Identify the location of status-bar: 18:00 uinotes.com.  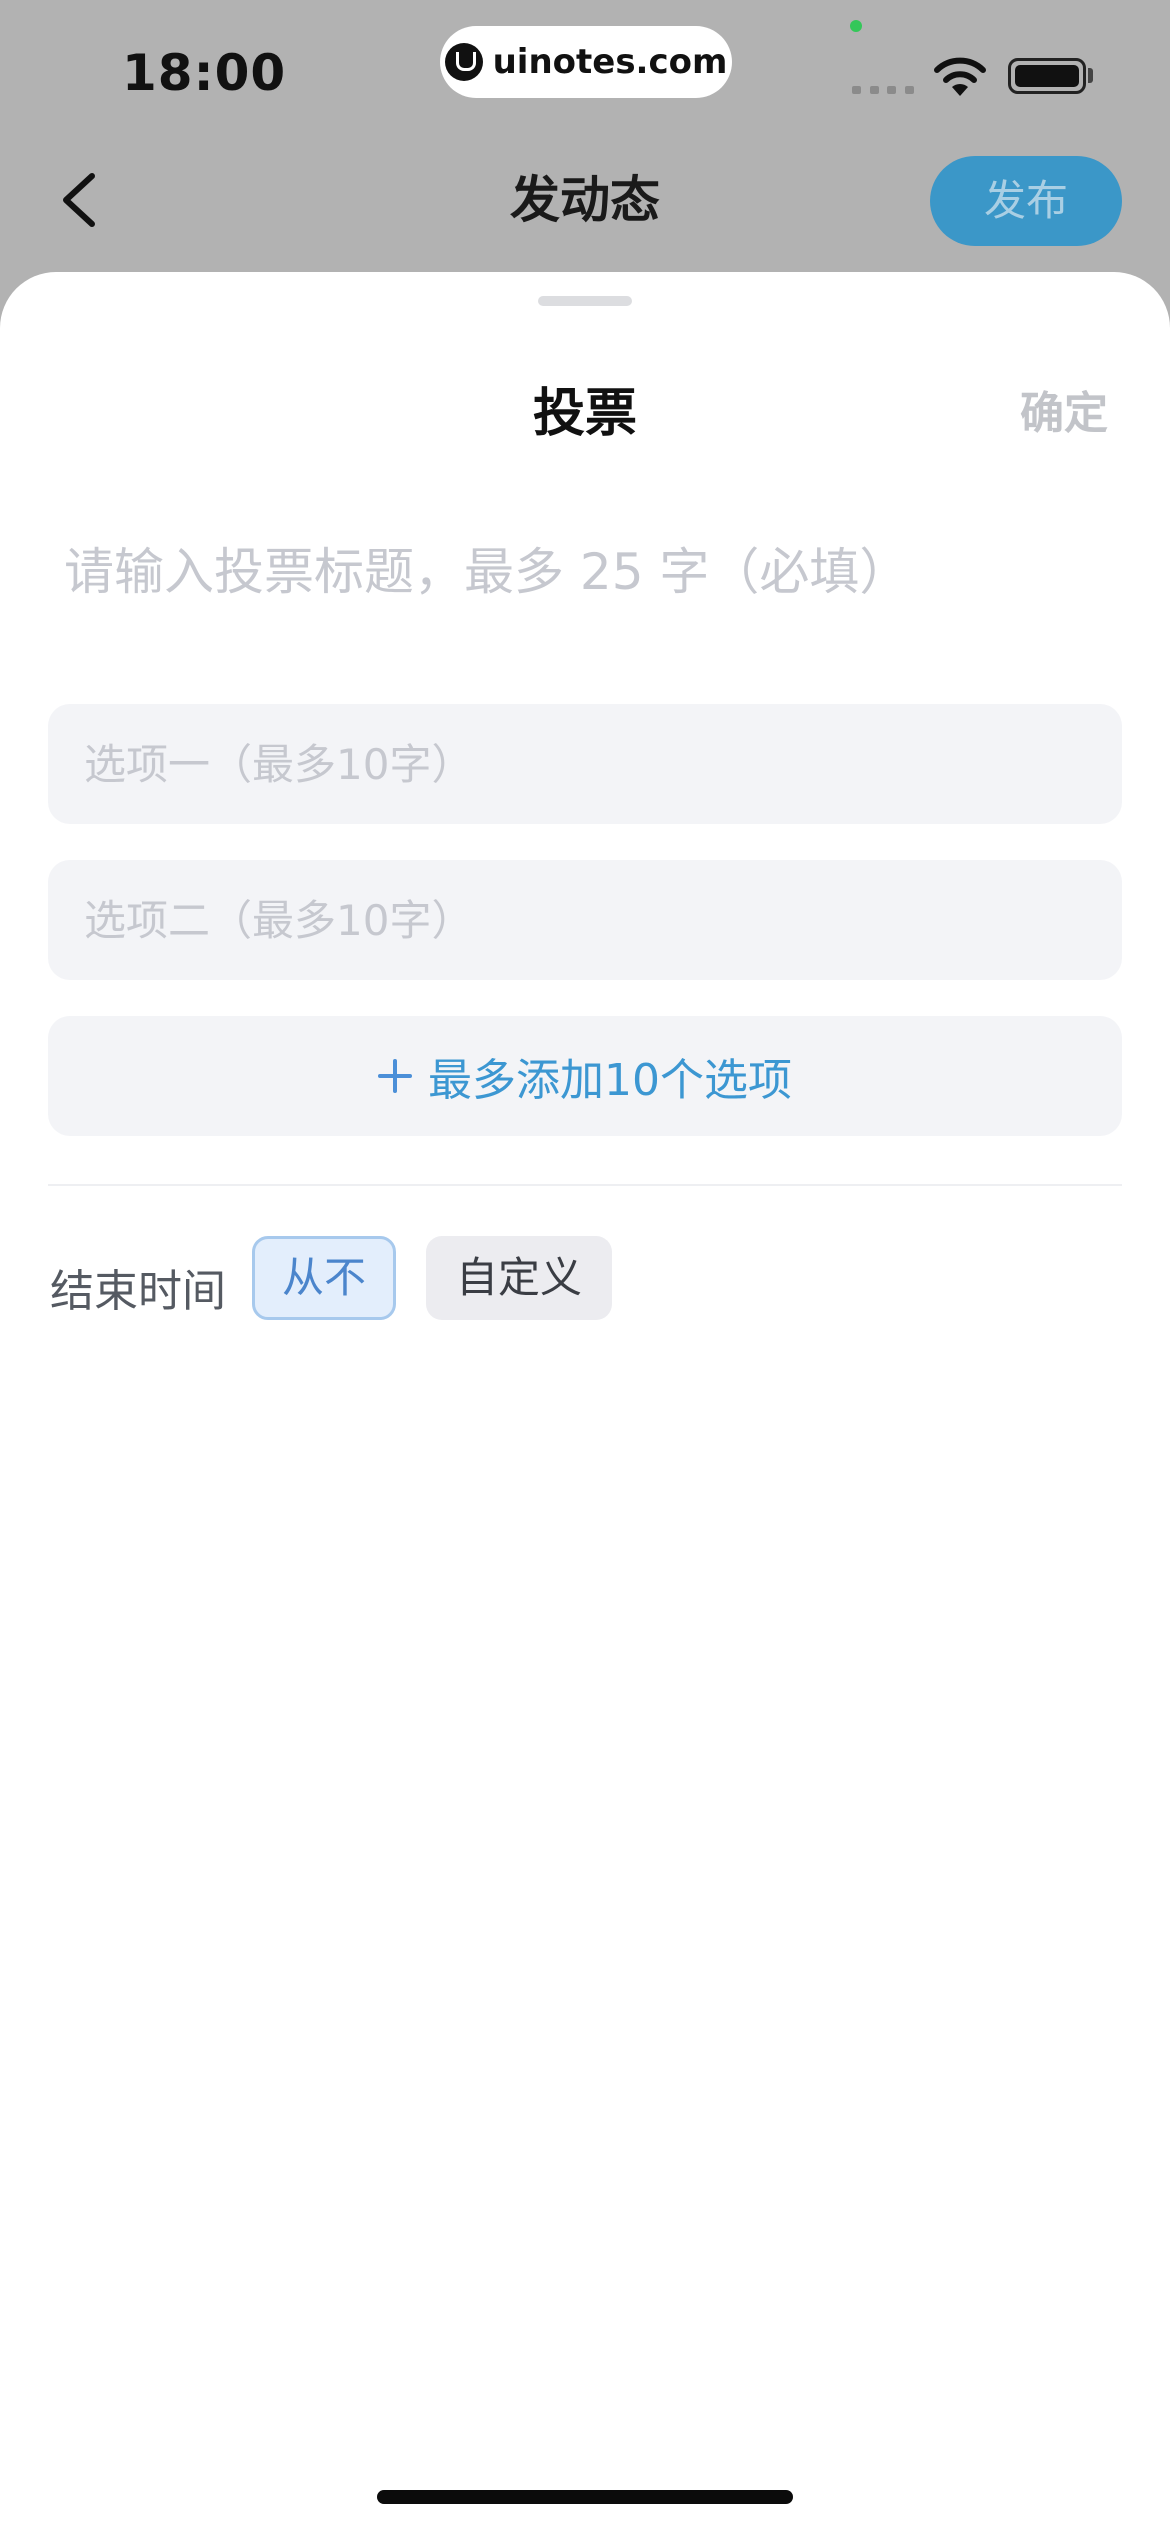
(585, 70).